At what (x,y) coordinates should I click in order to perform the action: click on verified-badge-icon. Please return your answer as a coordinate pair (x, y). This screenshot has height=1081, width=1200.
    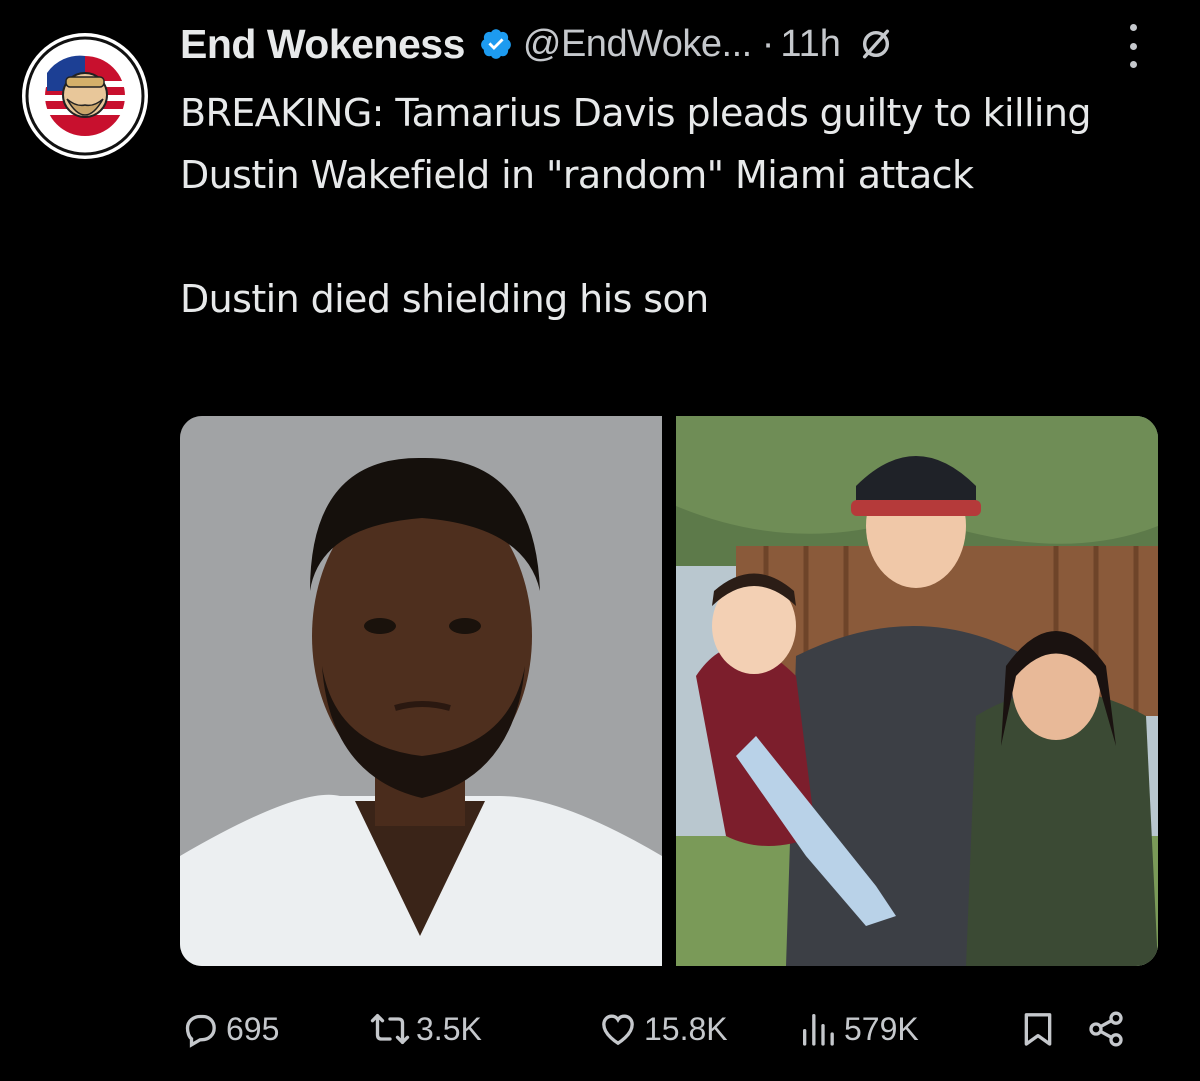
    Looking at the image, I should click on (496, 44).